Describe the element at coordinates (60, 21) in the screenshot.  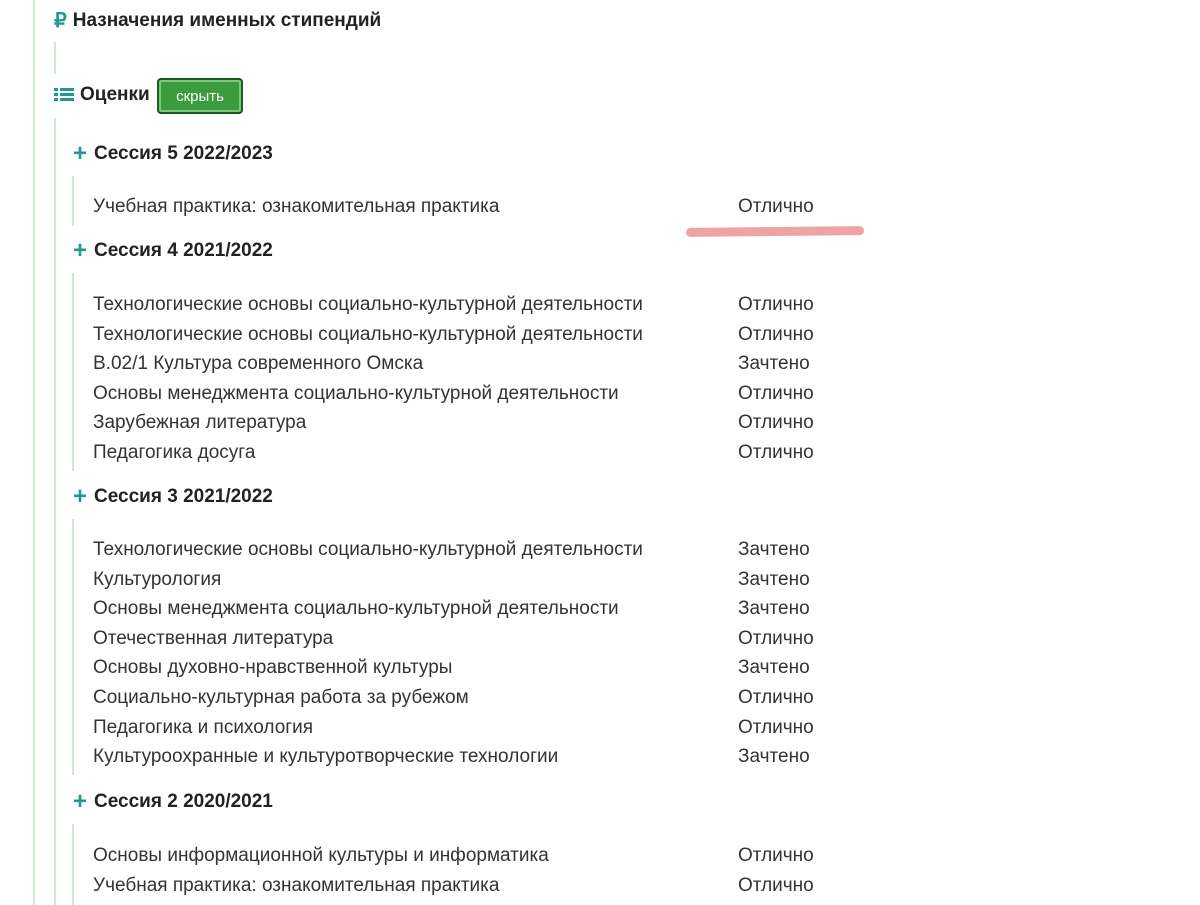
I see `ruble-icon: ₽` at that location.